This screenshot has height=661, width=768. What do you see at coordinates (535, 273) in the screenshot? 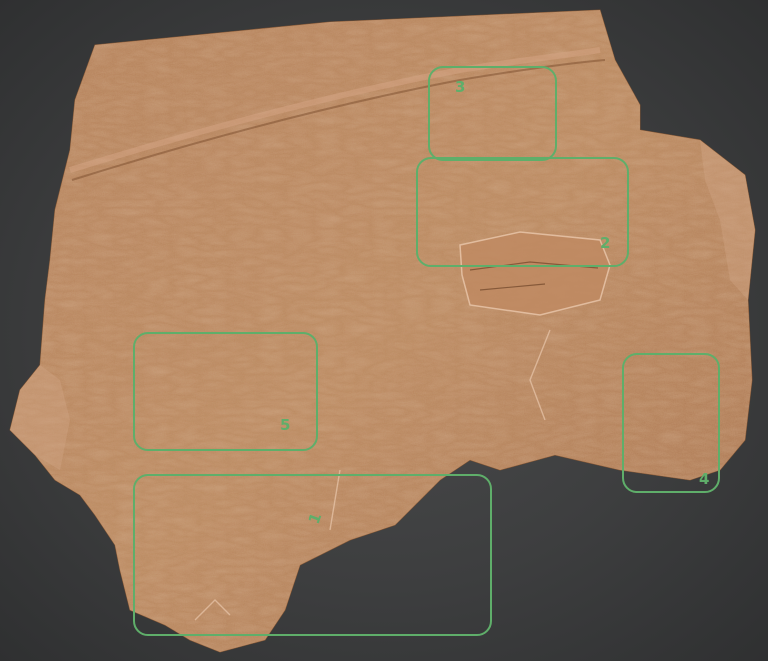
I see `broken-flake` at bounding box center [535, 273].